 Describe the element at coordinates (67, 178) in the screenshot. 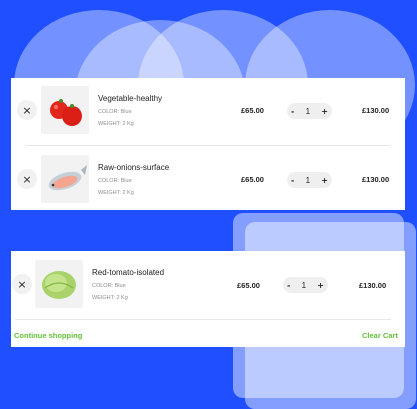

I see `fish-image` at that location.